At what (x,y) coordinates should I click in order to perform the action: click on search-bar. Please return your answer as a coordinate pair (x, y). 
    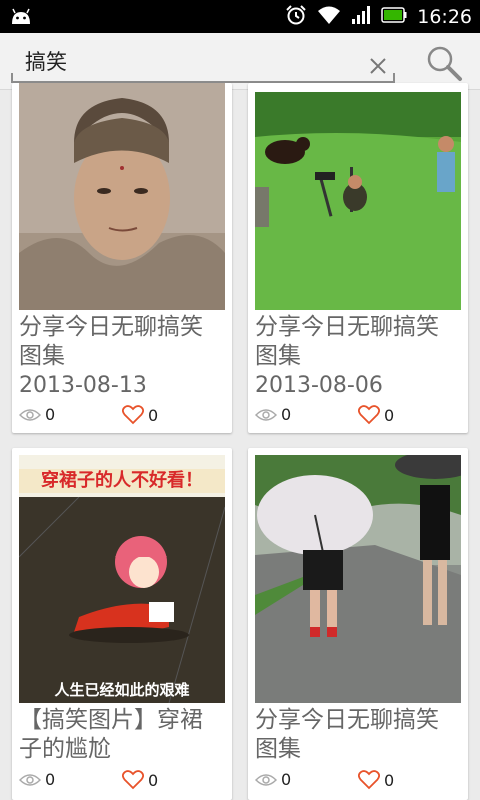
    Looking at the image, I should click on (240, 61).